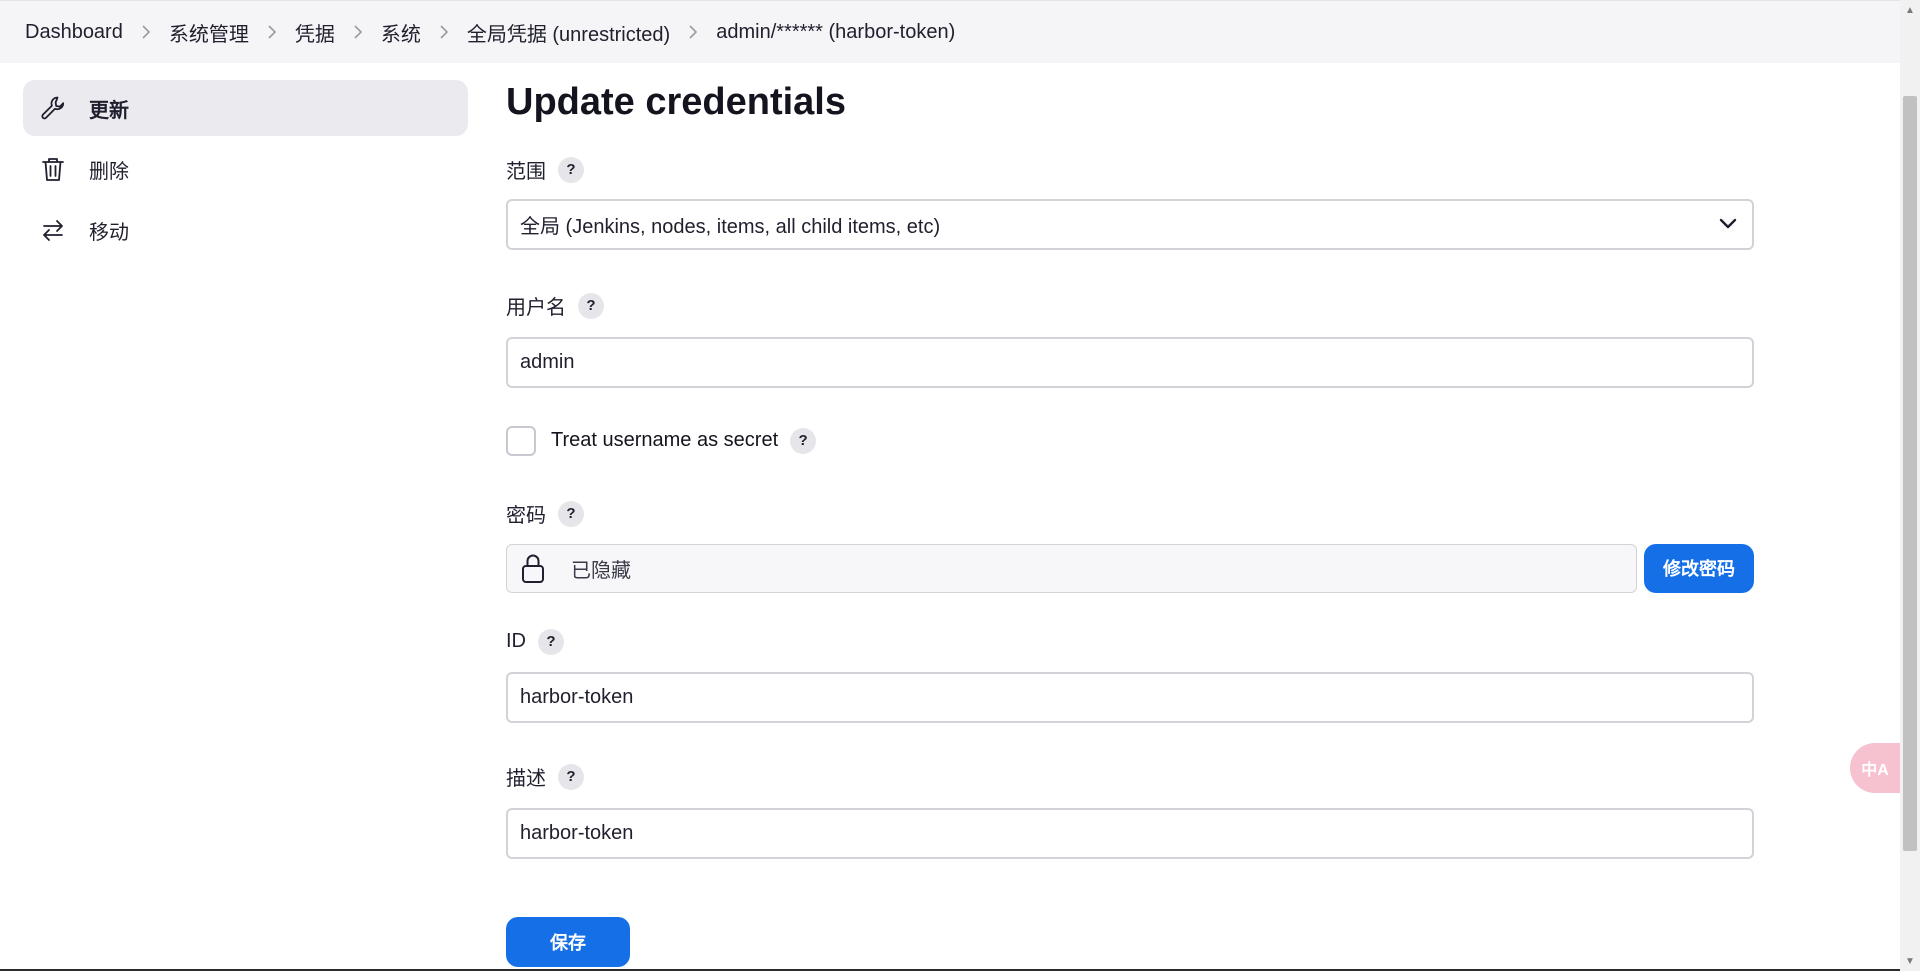  Describe the element at coordinates (547, 361) in the screenshot. I see `username-value: admin` at that location.